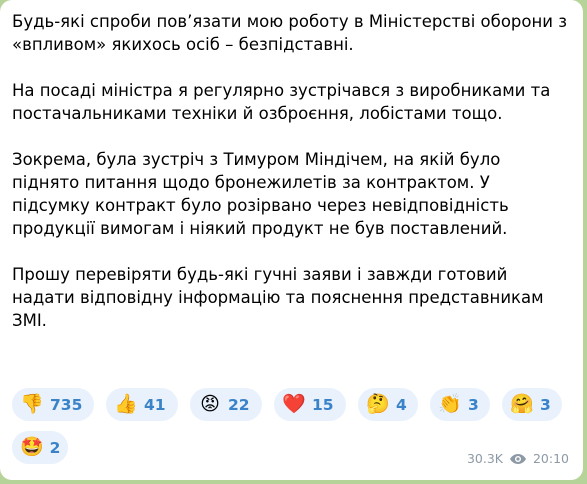  What do you see at coordinates (522, 404) in the screenshot?
I see `hugging-face-icon: 🤗` at bounding box center [522, 404].